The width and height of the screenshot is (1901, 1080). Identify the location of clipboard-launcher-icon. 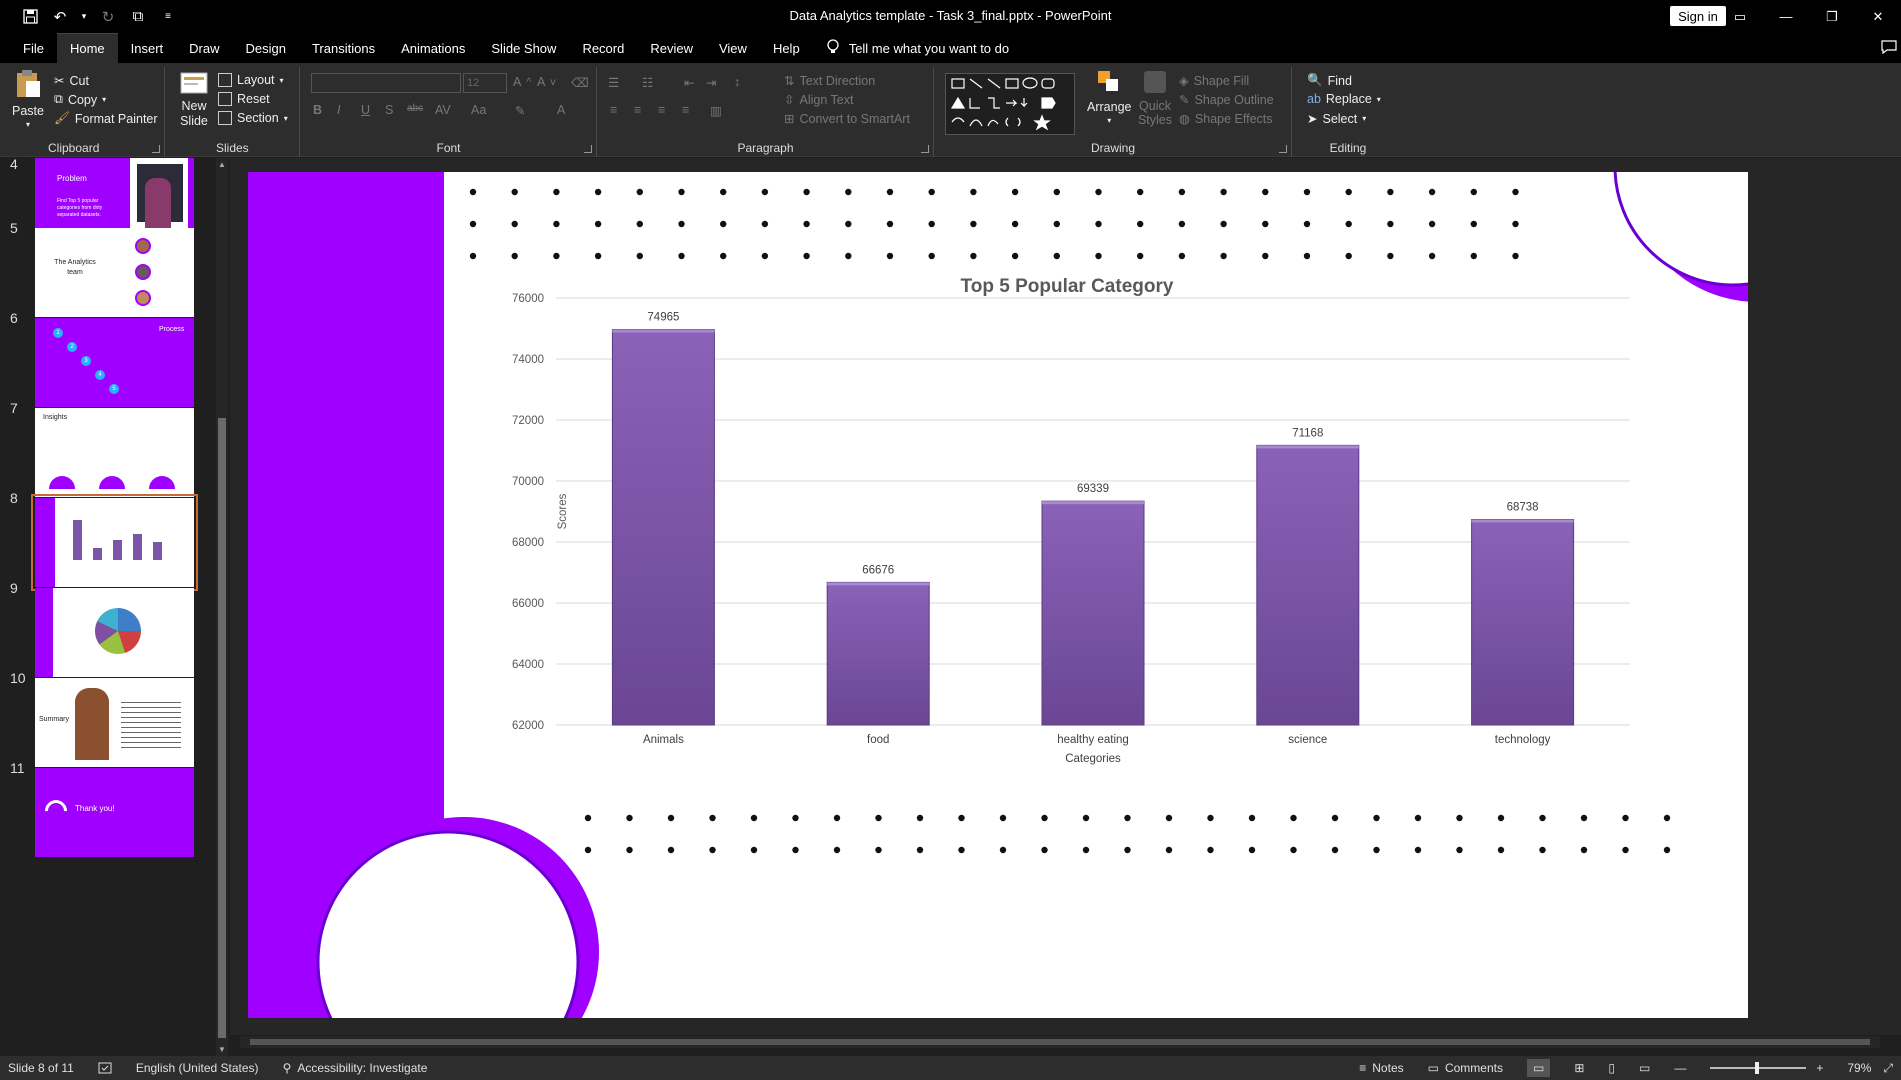
(156, 149).